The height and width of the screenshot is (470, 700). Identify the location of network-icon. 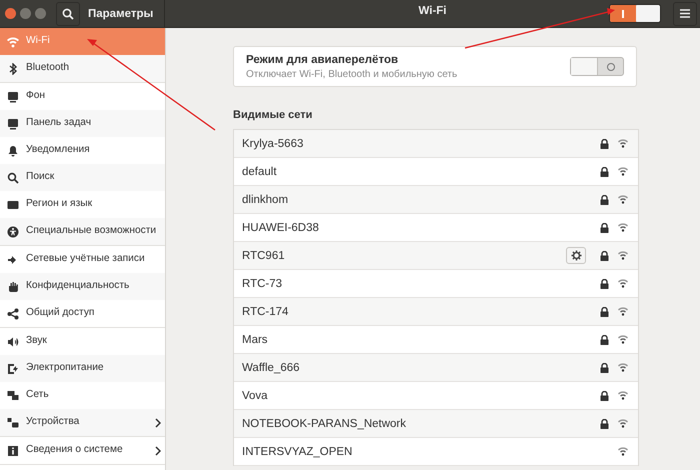
(13, 396).